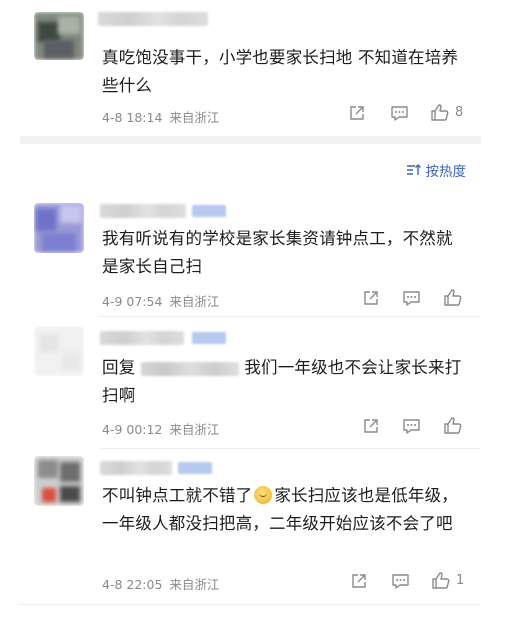 This screenshot has width=506, height=619. Describe the element at coordinates (132, 117) in the screenshot. I see `comment-date: 4-8 18:14` at that location.